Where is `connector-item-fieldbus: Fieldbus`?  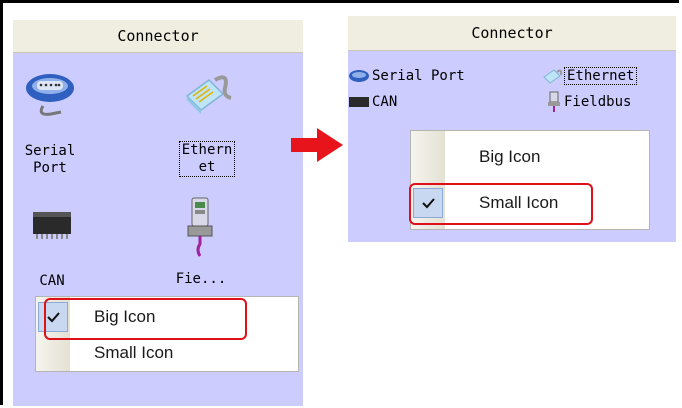
connector-item-fieldbus: Fieldbus is located at coordinates (589, 101).